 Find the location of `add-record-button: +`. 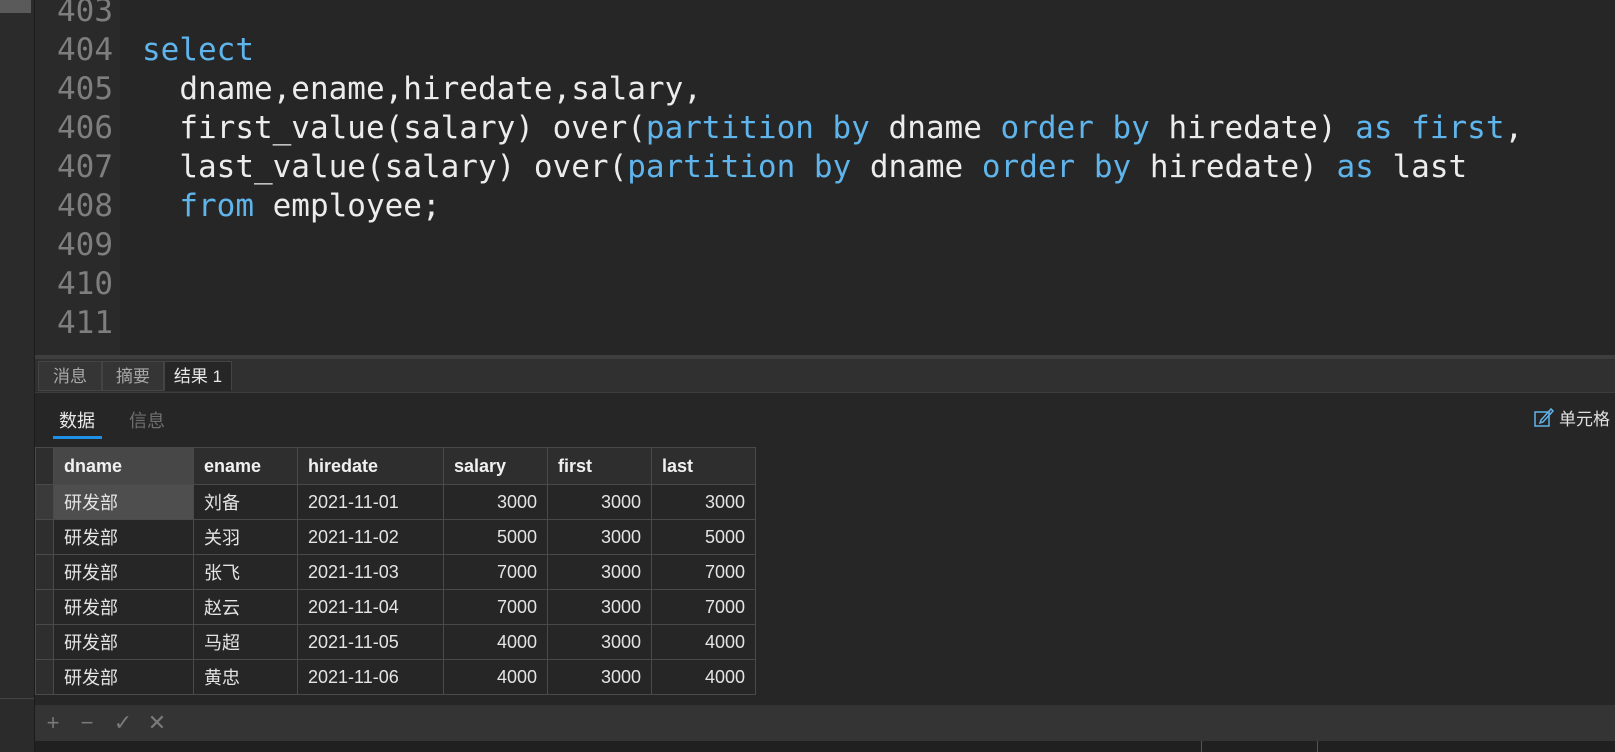

add-record-button: + is located at coordinates (53, 723).